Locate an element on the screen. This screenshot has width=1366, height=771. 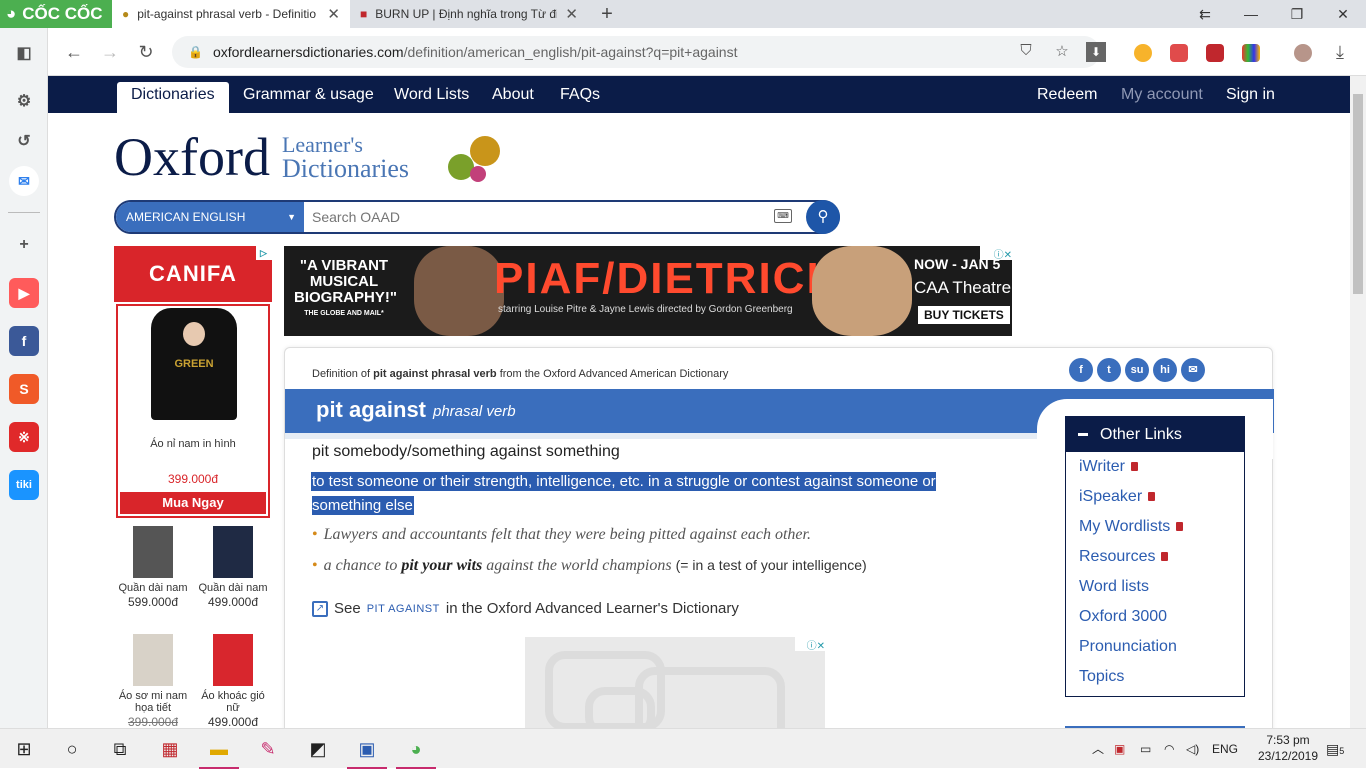
link-topics: Topics is located at coordinates (1155, 677).